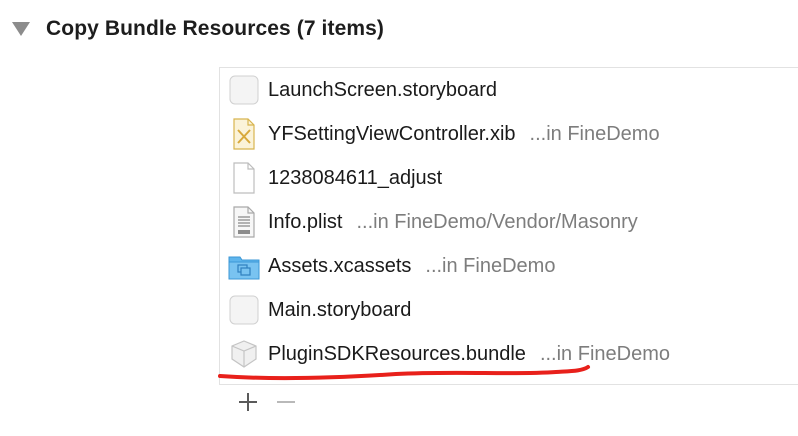 The height and width of the screenshot is (436, 798). What do you see at coordinates (21, 29) in the screenshot?
I see `disclosure-triangle-icon` at bounding box center [21, 29].